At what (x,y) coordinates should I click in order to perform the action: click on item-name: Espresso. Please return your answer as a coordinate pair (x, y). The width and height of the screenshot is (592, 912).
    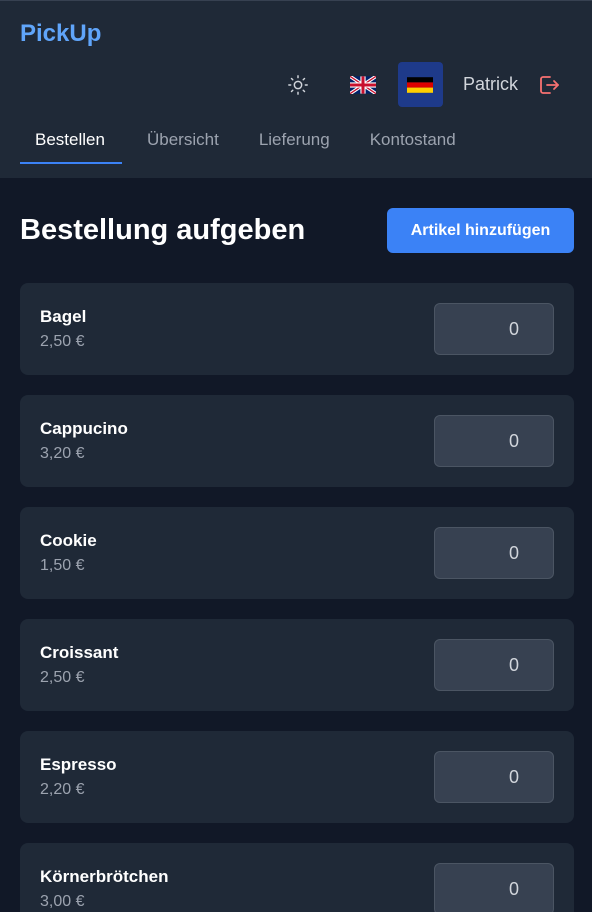
    Looking at the image, I should click on (78, 764).